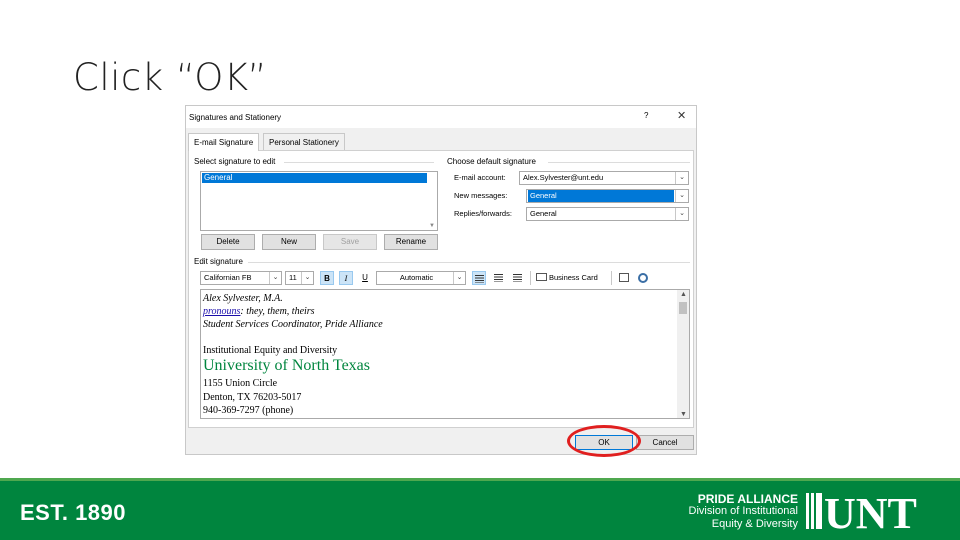 The height and width of the screenshot is (540, 960). What do you see at coordinates (543, 213) in the screenshot?
I see `replies-value: General` at bounding box center [543, 213].